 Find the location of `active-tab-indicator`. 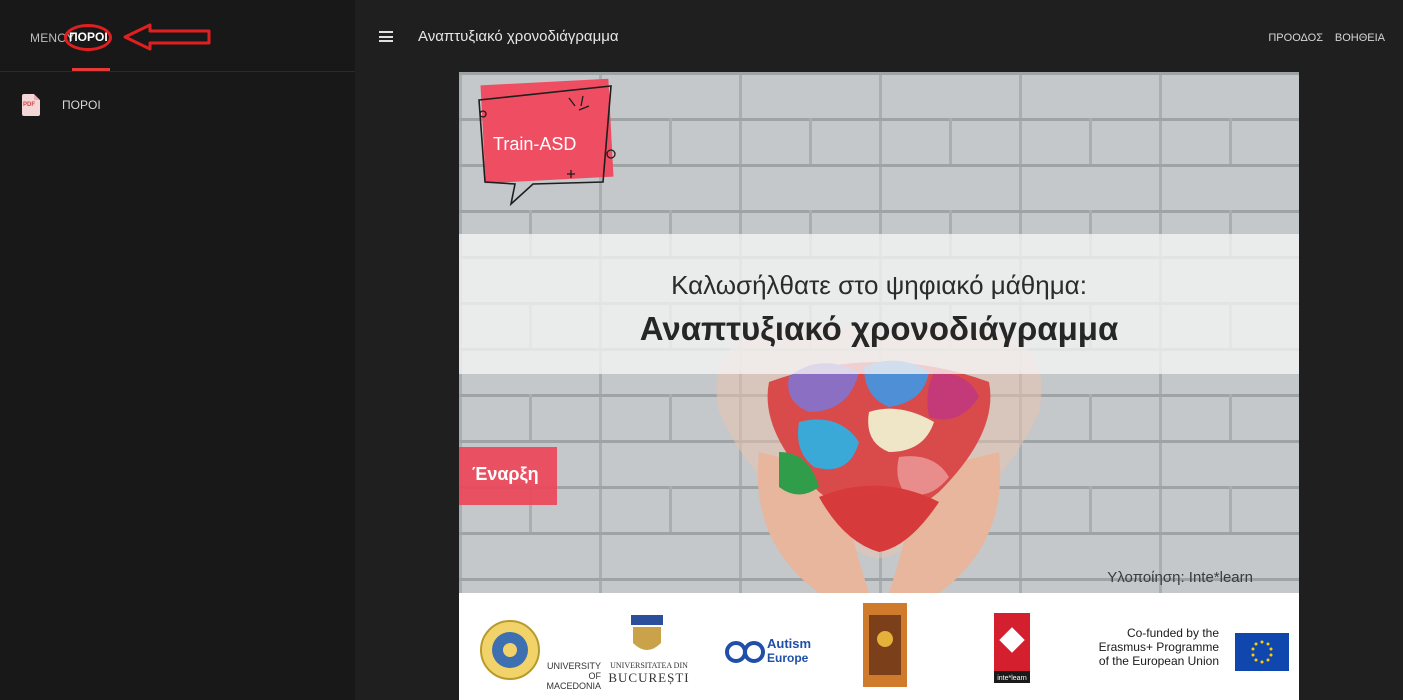

active-tab-indicator is located at coordinates (91, 69).